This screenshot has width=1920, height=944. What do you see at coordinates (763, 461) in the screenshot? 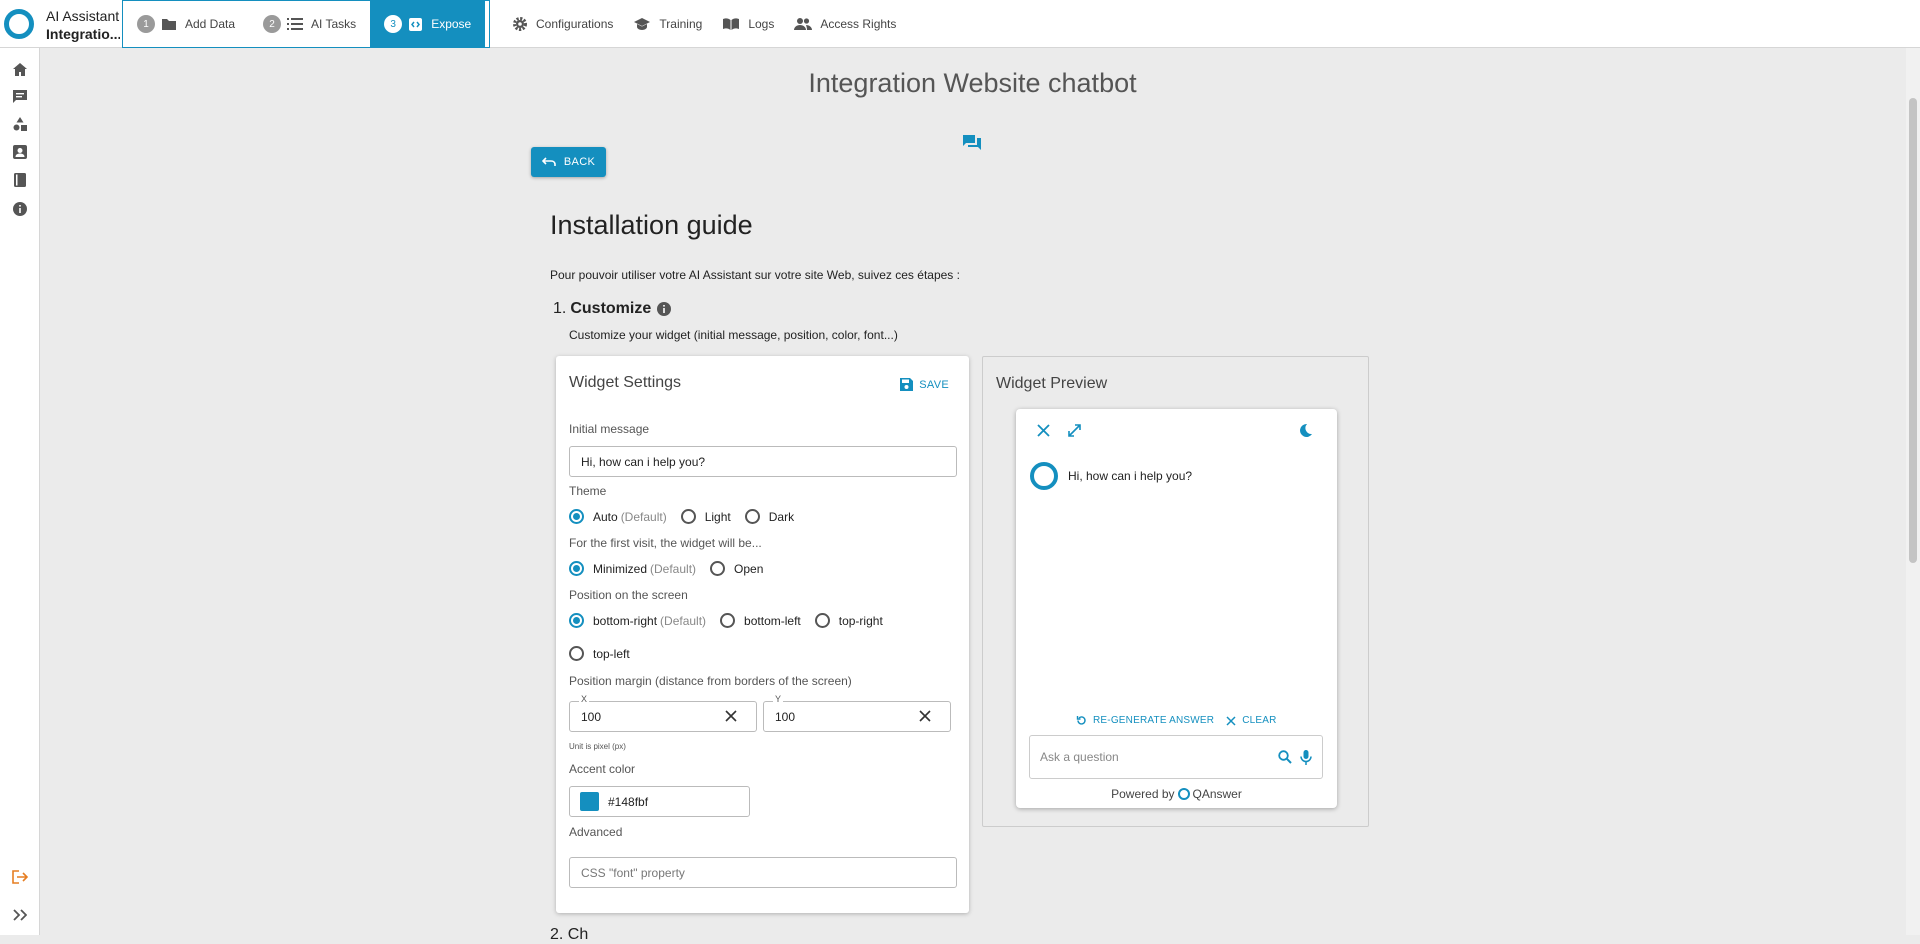
I see `initial-message-input: Hi, how can i help you?` at bounding box center [763, 461].